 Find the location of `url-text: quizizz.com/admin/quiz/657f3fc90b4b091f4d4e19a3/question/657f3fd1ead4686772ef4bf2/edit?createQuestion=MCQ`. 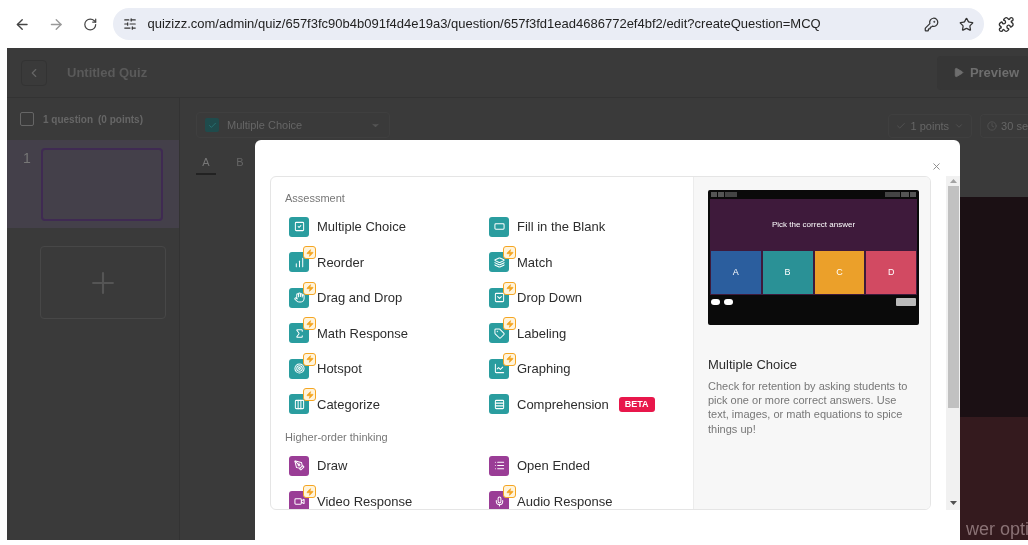

url-text: quizizz.com/admin/quiz/657f3fc90b4b091f4d4e19a3/question/657f3fd1ead4686772ef4bf2/edit?createQuestion=MCQ is located at coordinates (484, 24).